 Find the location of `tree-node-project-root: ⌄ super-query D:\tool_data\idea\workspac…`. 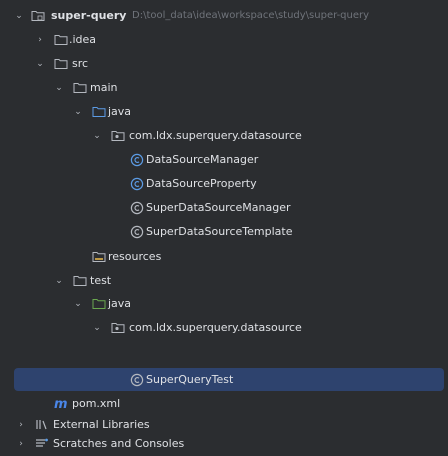

tree-node-project-root: ⌄ super-query D:\tool_data\idea\workspac… is located at coordinates (224, 16).